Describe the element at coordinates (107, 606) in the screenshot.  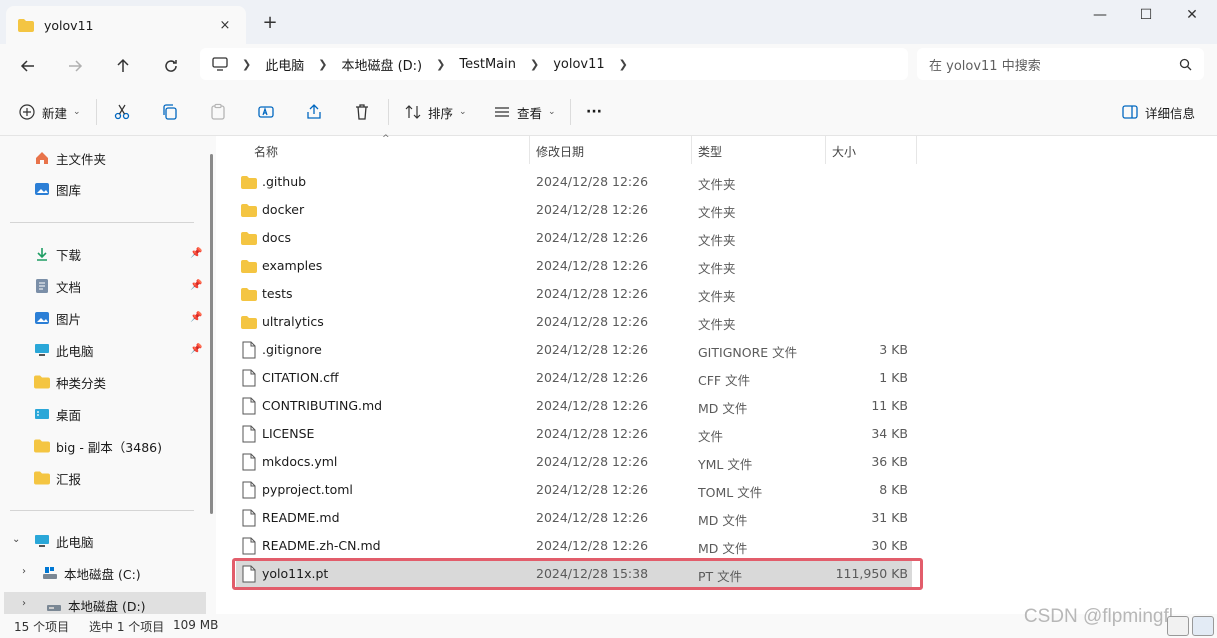
I see `sidebar-item-label: 本地磁盘 (D:)` at that location.